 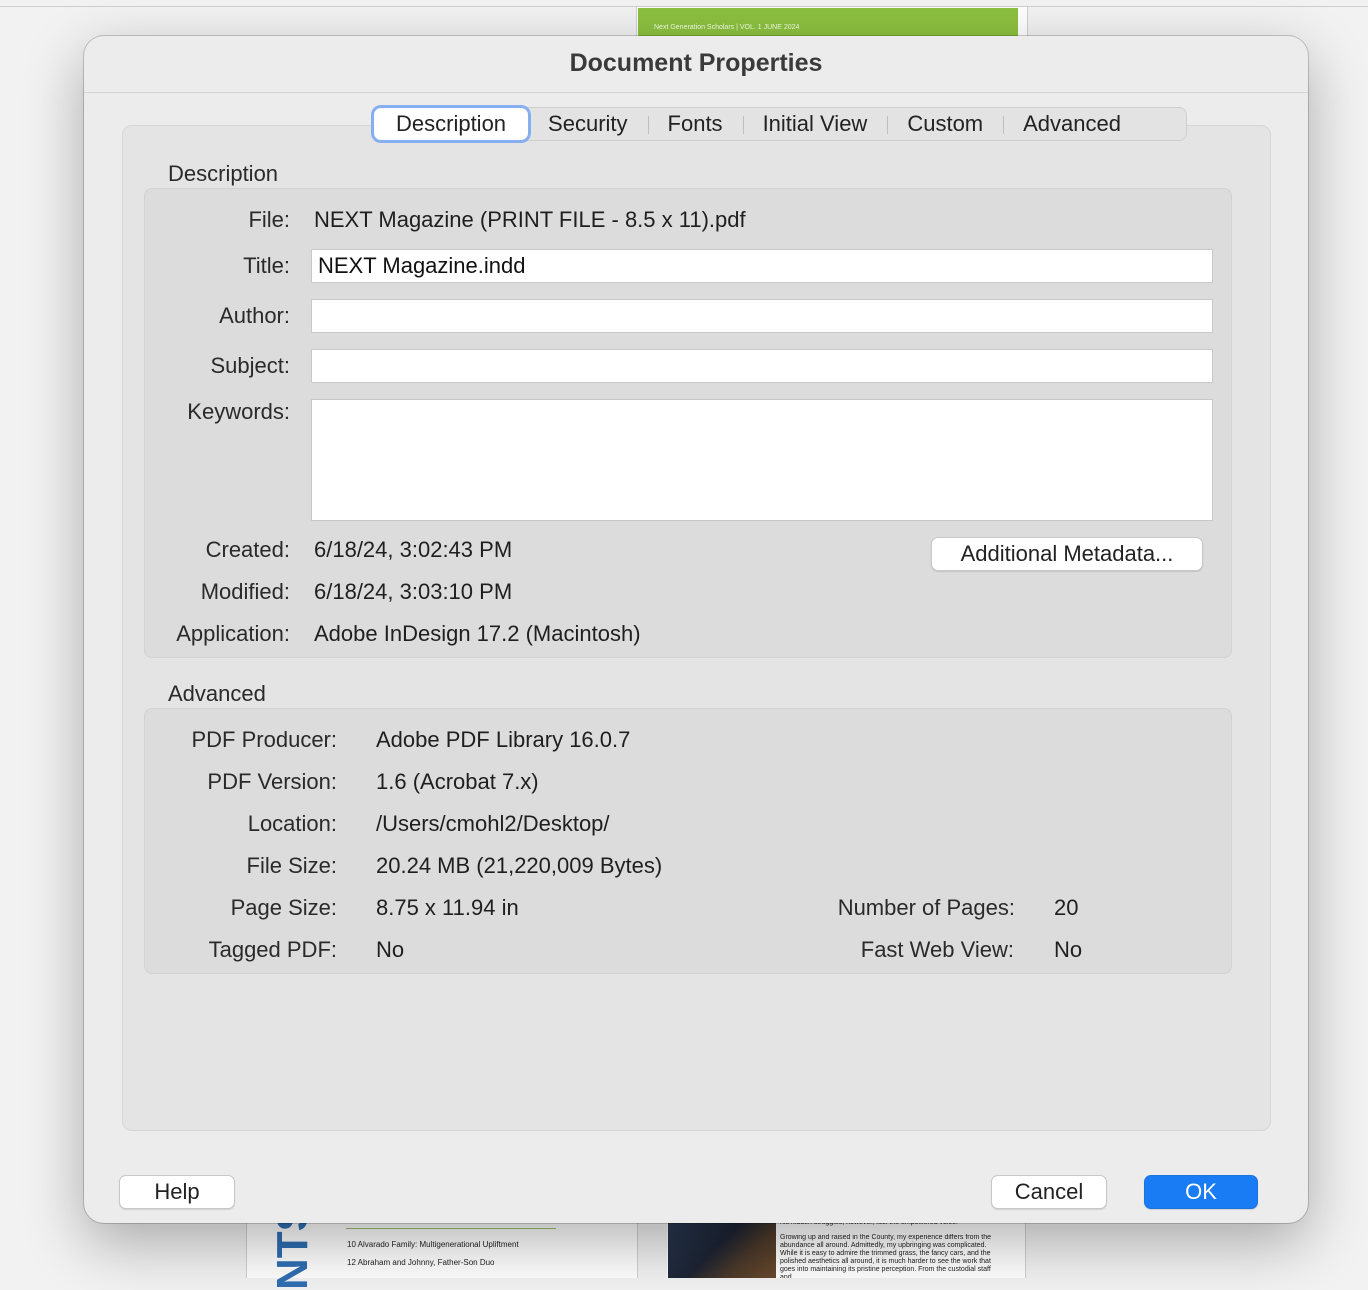 What do you see at coordinates (1072, 124) in the screenshot?
I see `tab-advanced: Advanced` at bounding box center [1072, 124].